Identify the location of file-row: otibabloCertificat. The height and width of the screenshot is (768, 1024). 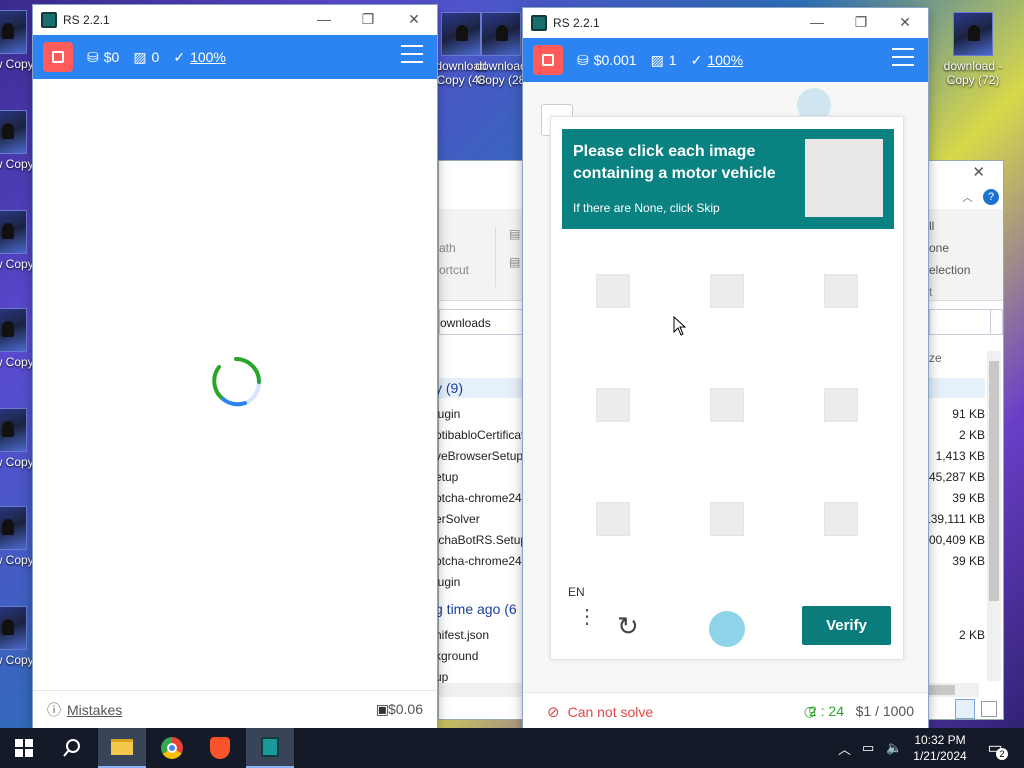
(479, 435).